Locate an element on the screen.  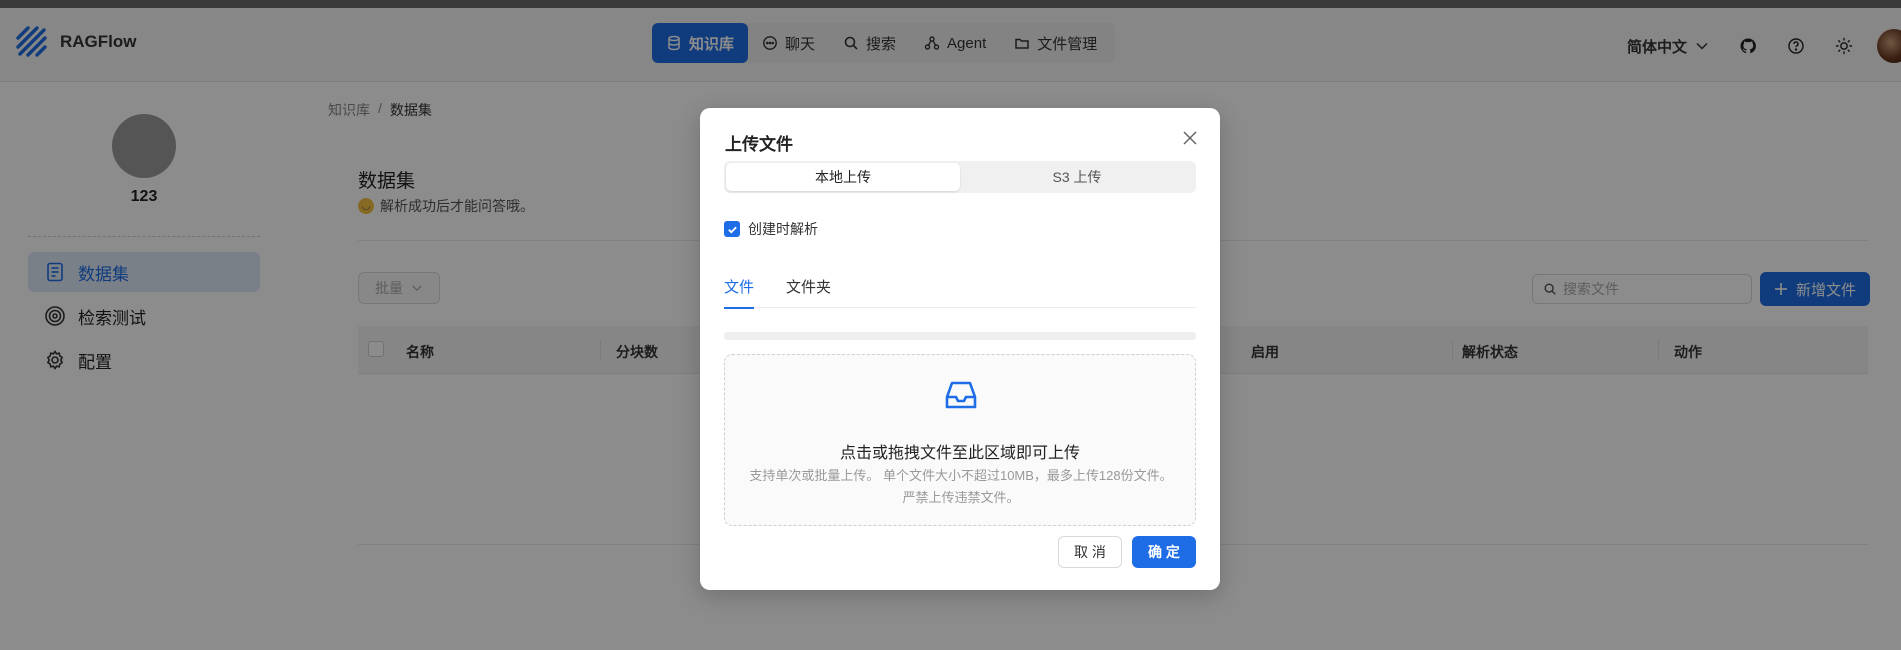
inbox-icon is located at coordinates (961, 395).